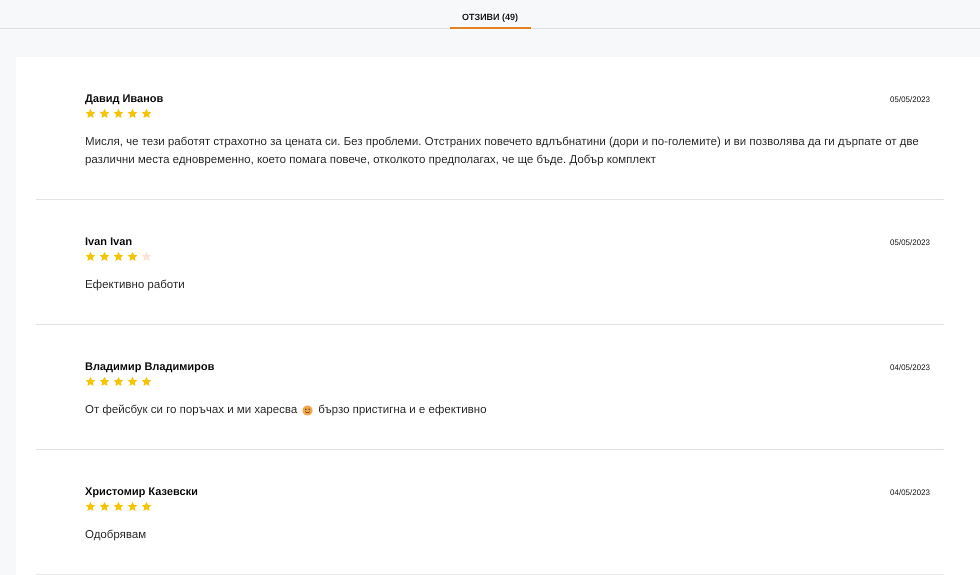  Describe the element at coordinates (135, 285) in the screenshot. I see `review-text: Ефективно работи` at that location.